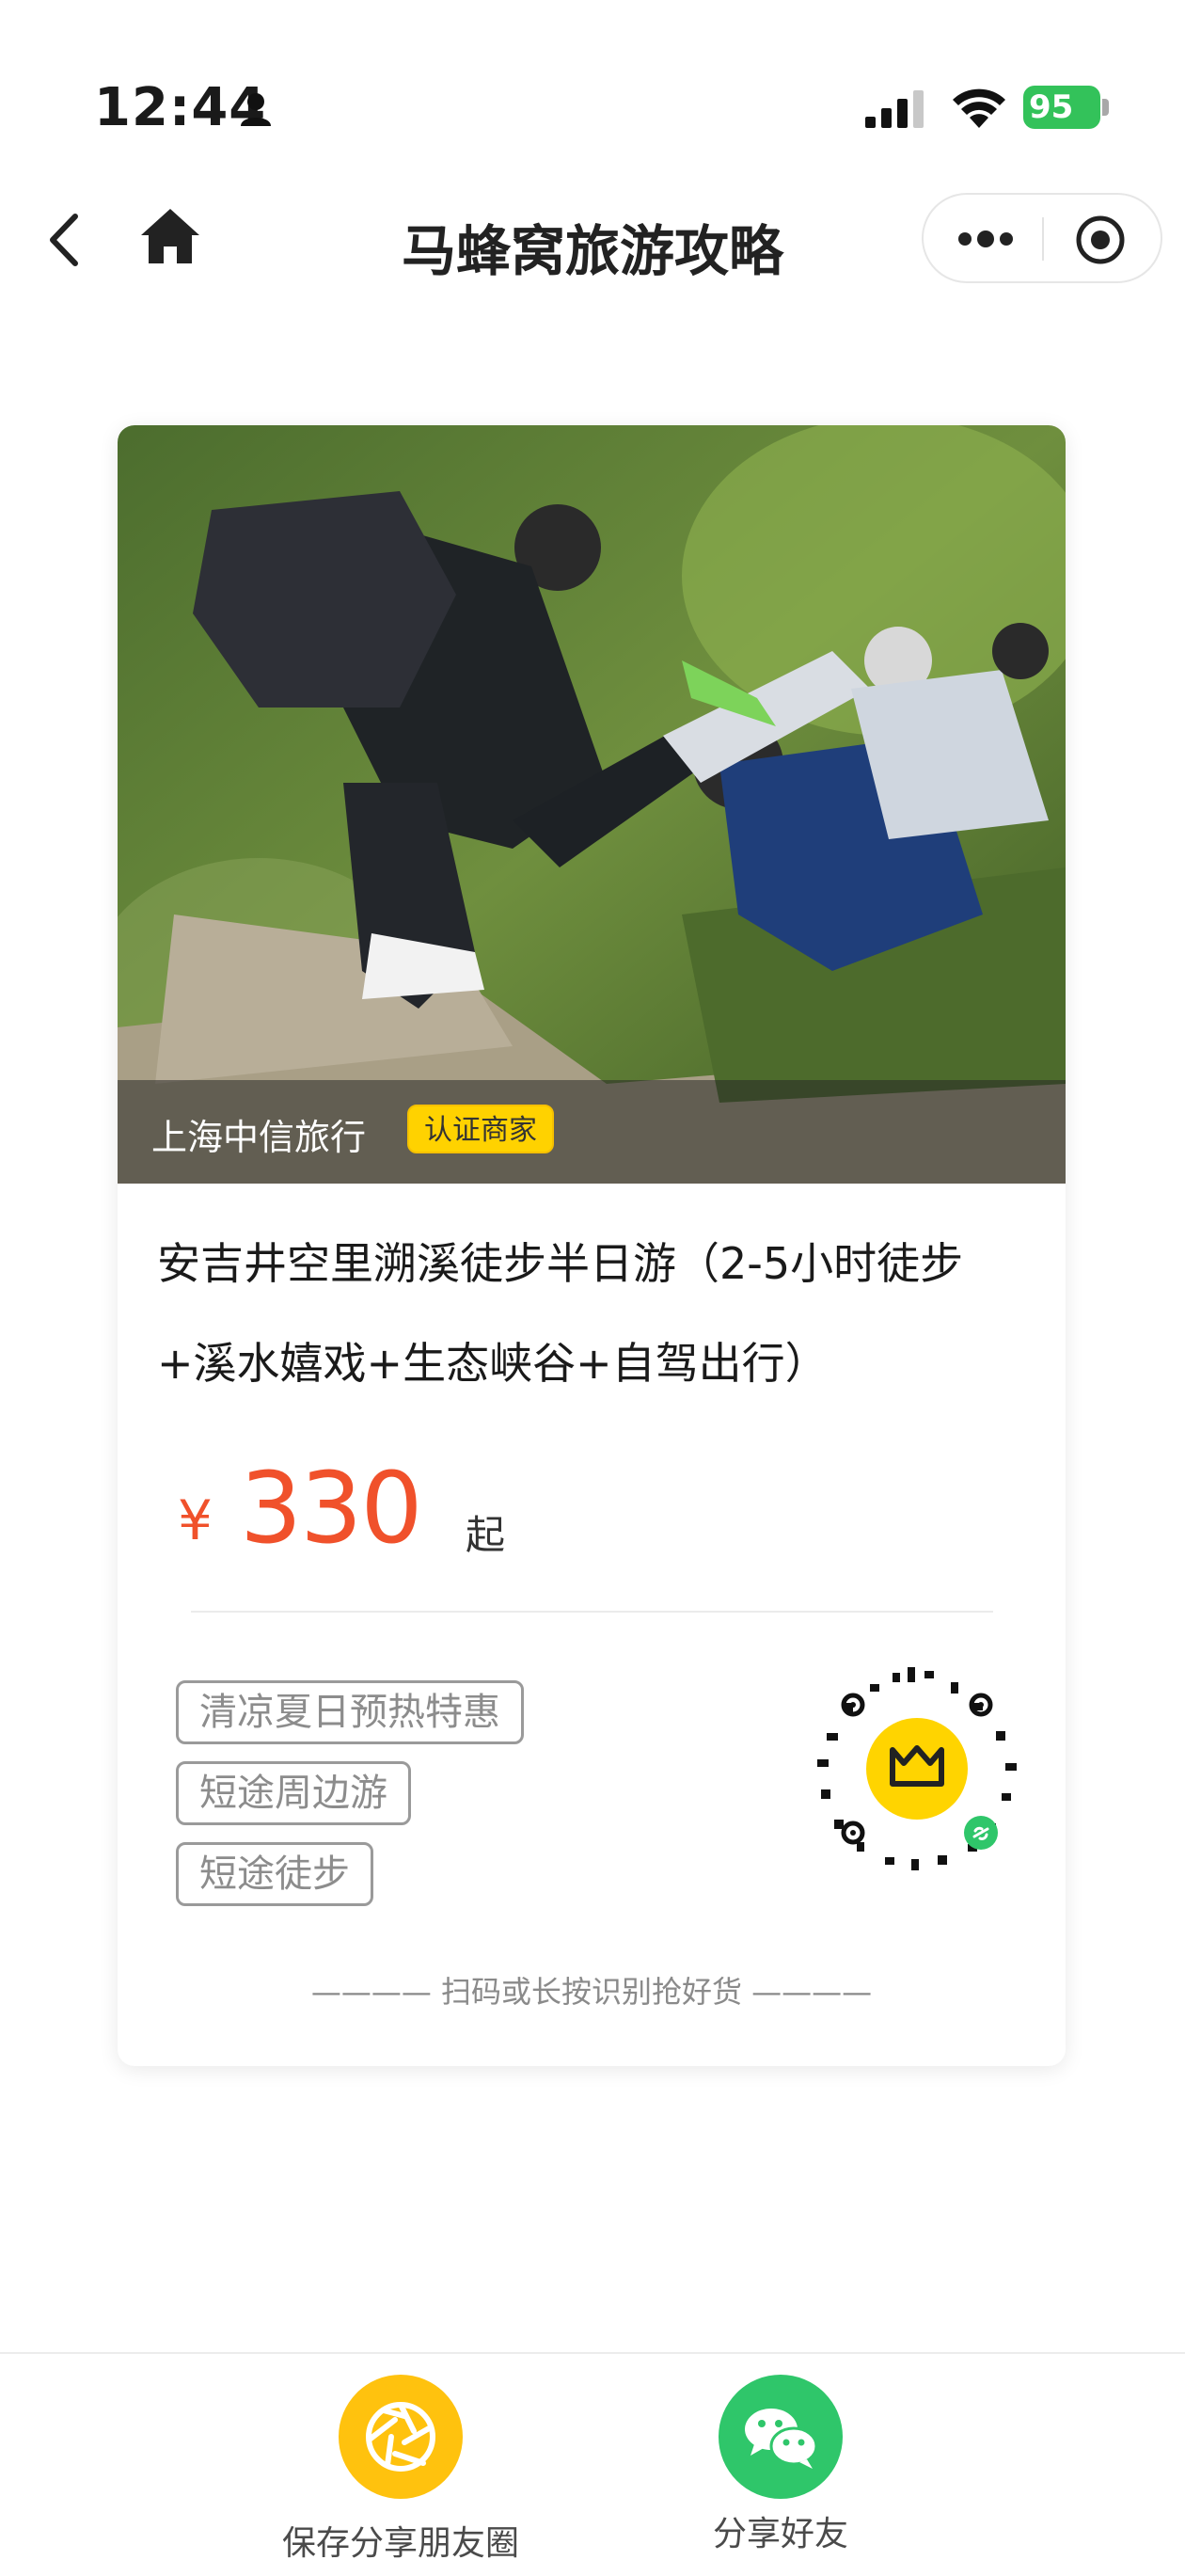 Image resolution: width=1185 pixels, height=2576 pixels. I want to click on tag-item: 短途周边游, so click(293, 1793).